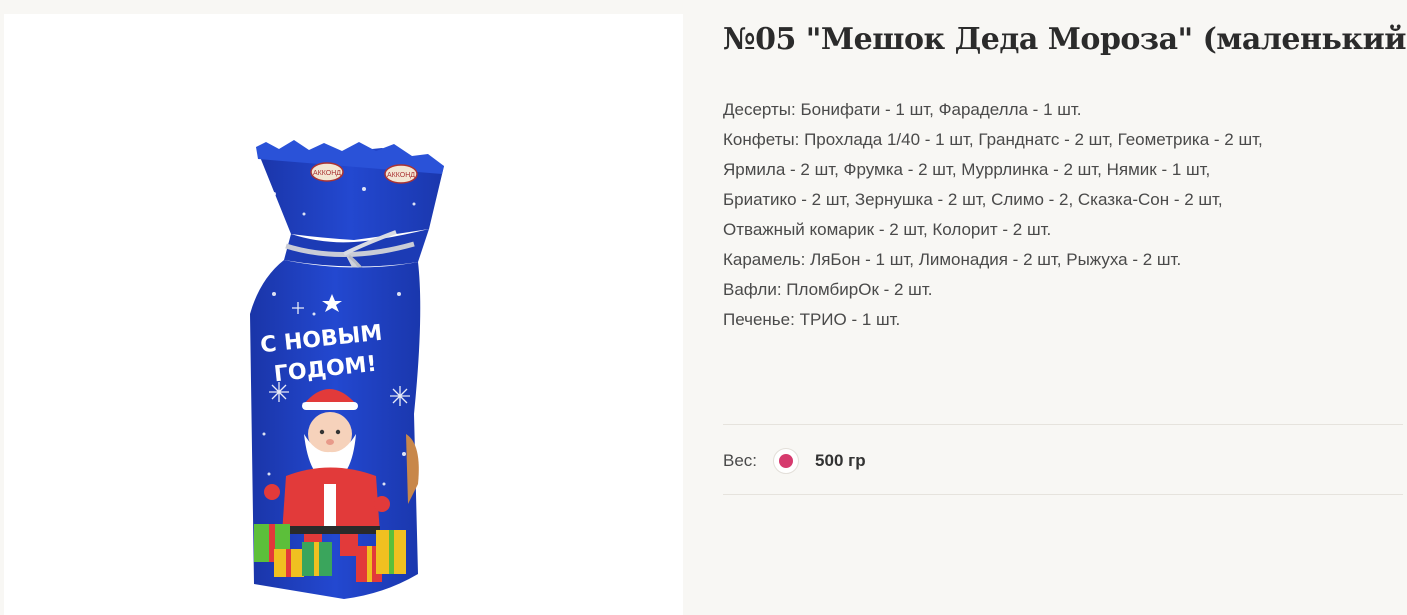 This screenshot has height=615, width=1407. Describe the element at coordinates (327, 173) in the screenshot. I see `bag-brand-left: АККОНД` at that location.